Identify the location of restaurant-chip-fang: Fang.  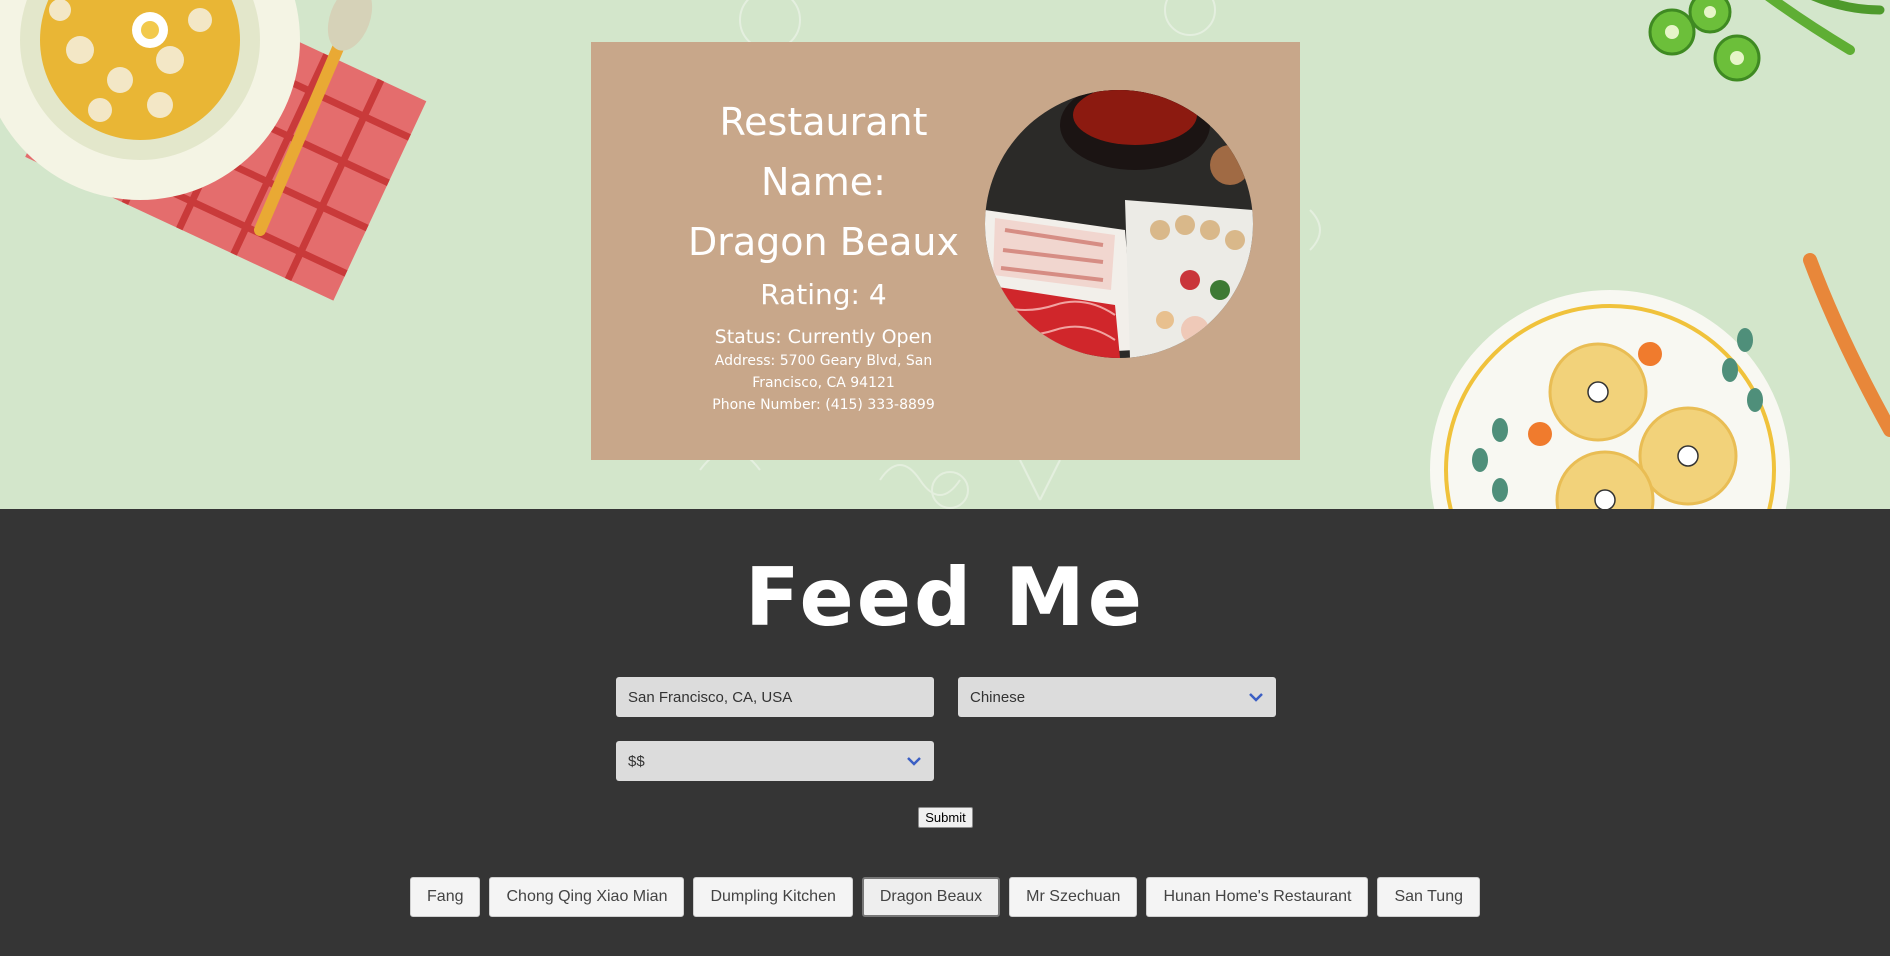
(445, 897).